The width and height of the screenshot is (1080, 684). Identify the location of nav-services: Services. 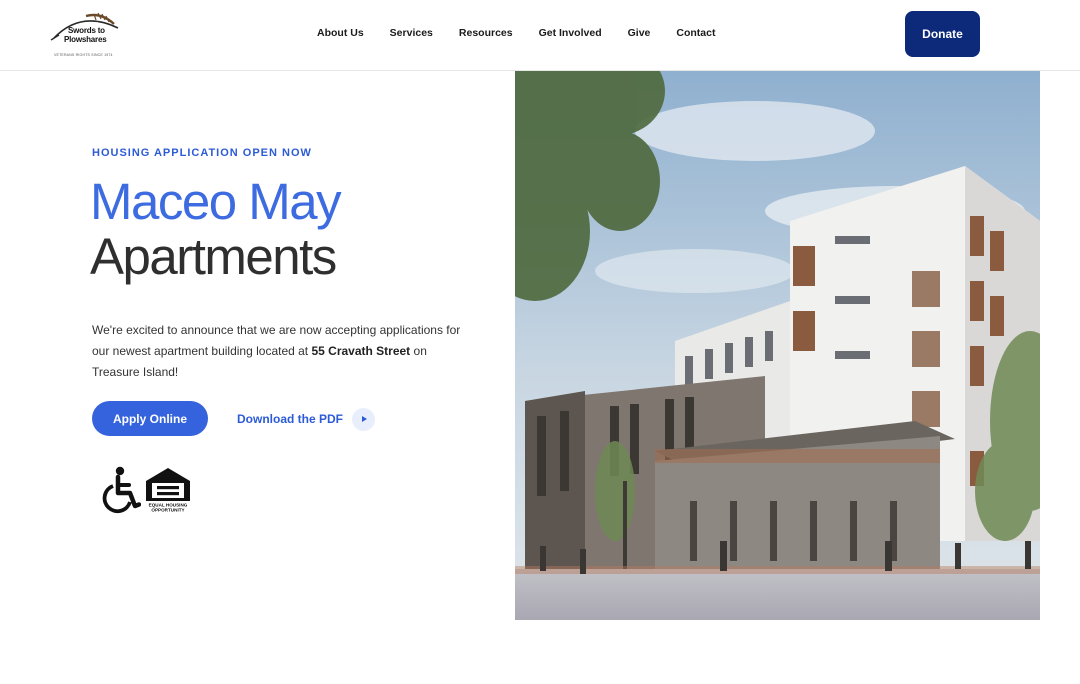
(411, 33).